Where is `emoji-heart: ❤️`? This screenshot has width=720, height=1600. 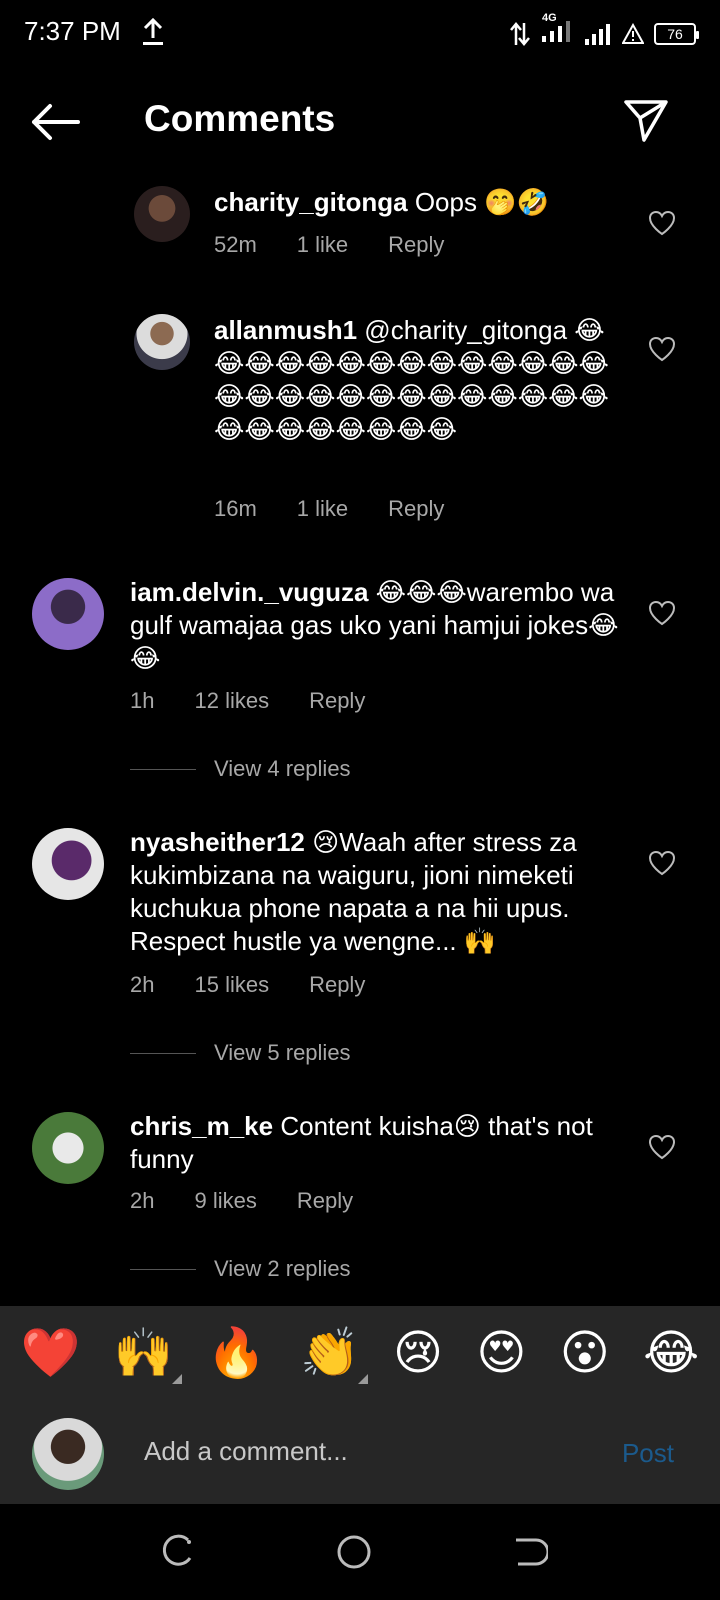
emoji-heart: ❤️ is located at coordinates (51, 1354).